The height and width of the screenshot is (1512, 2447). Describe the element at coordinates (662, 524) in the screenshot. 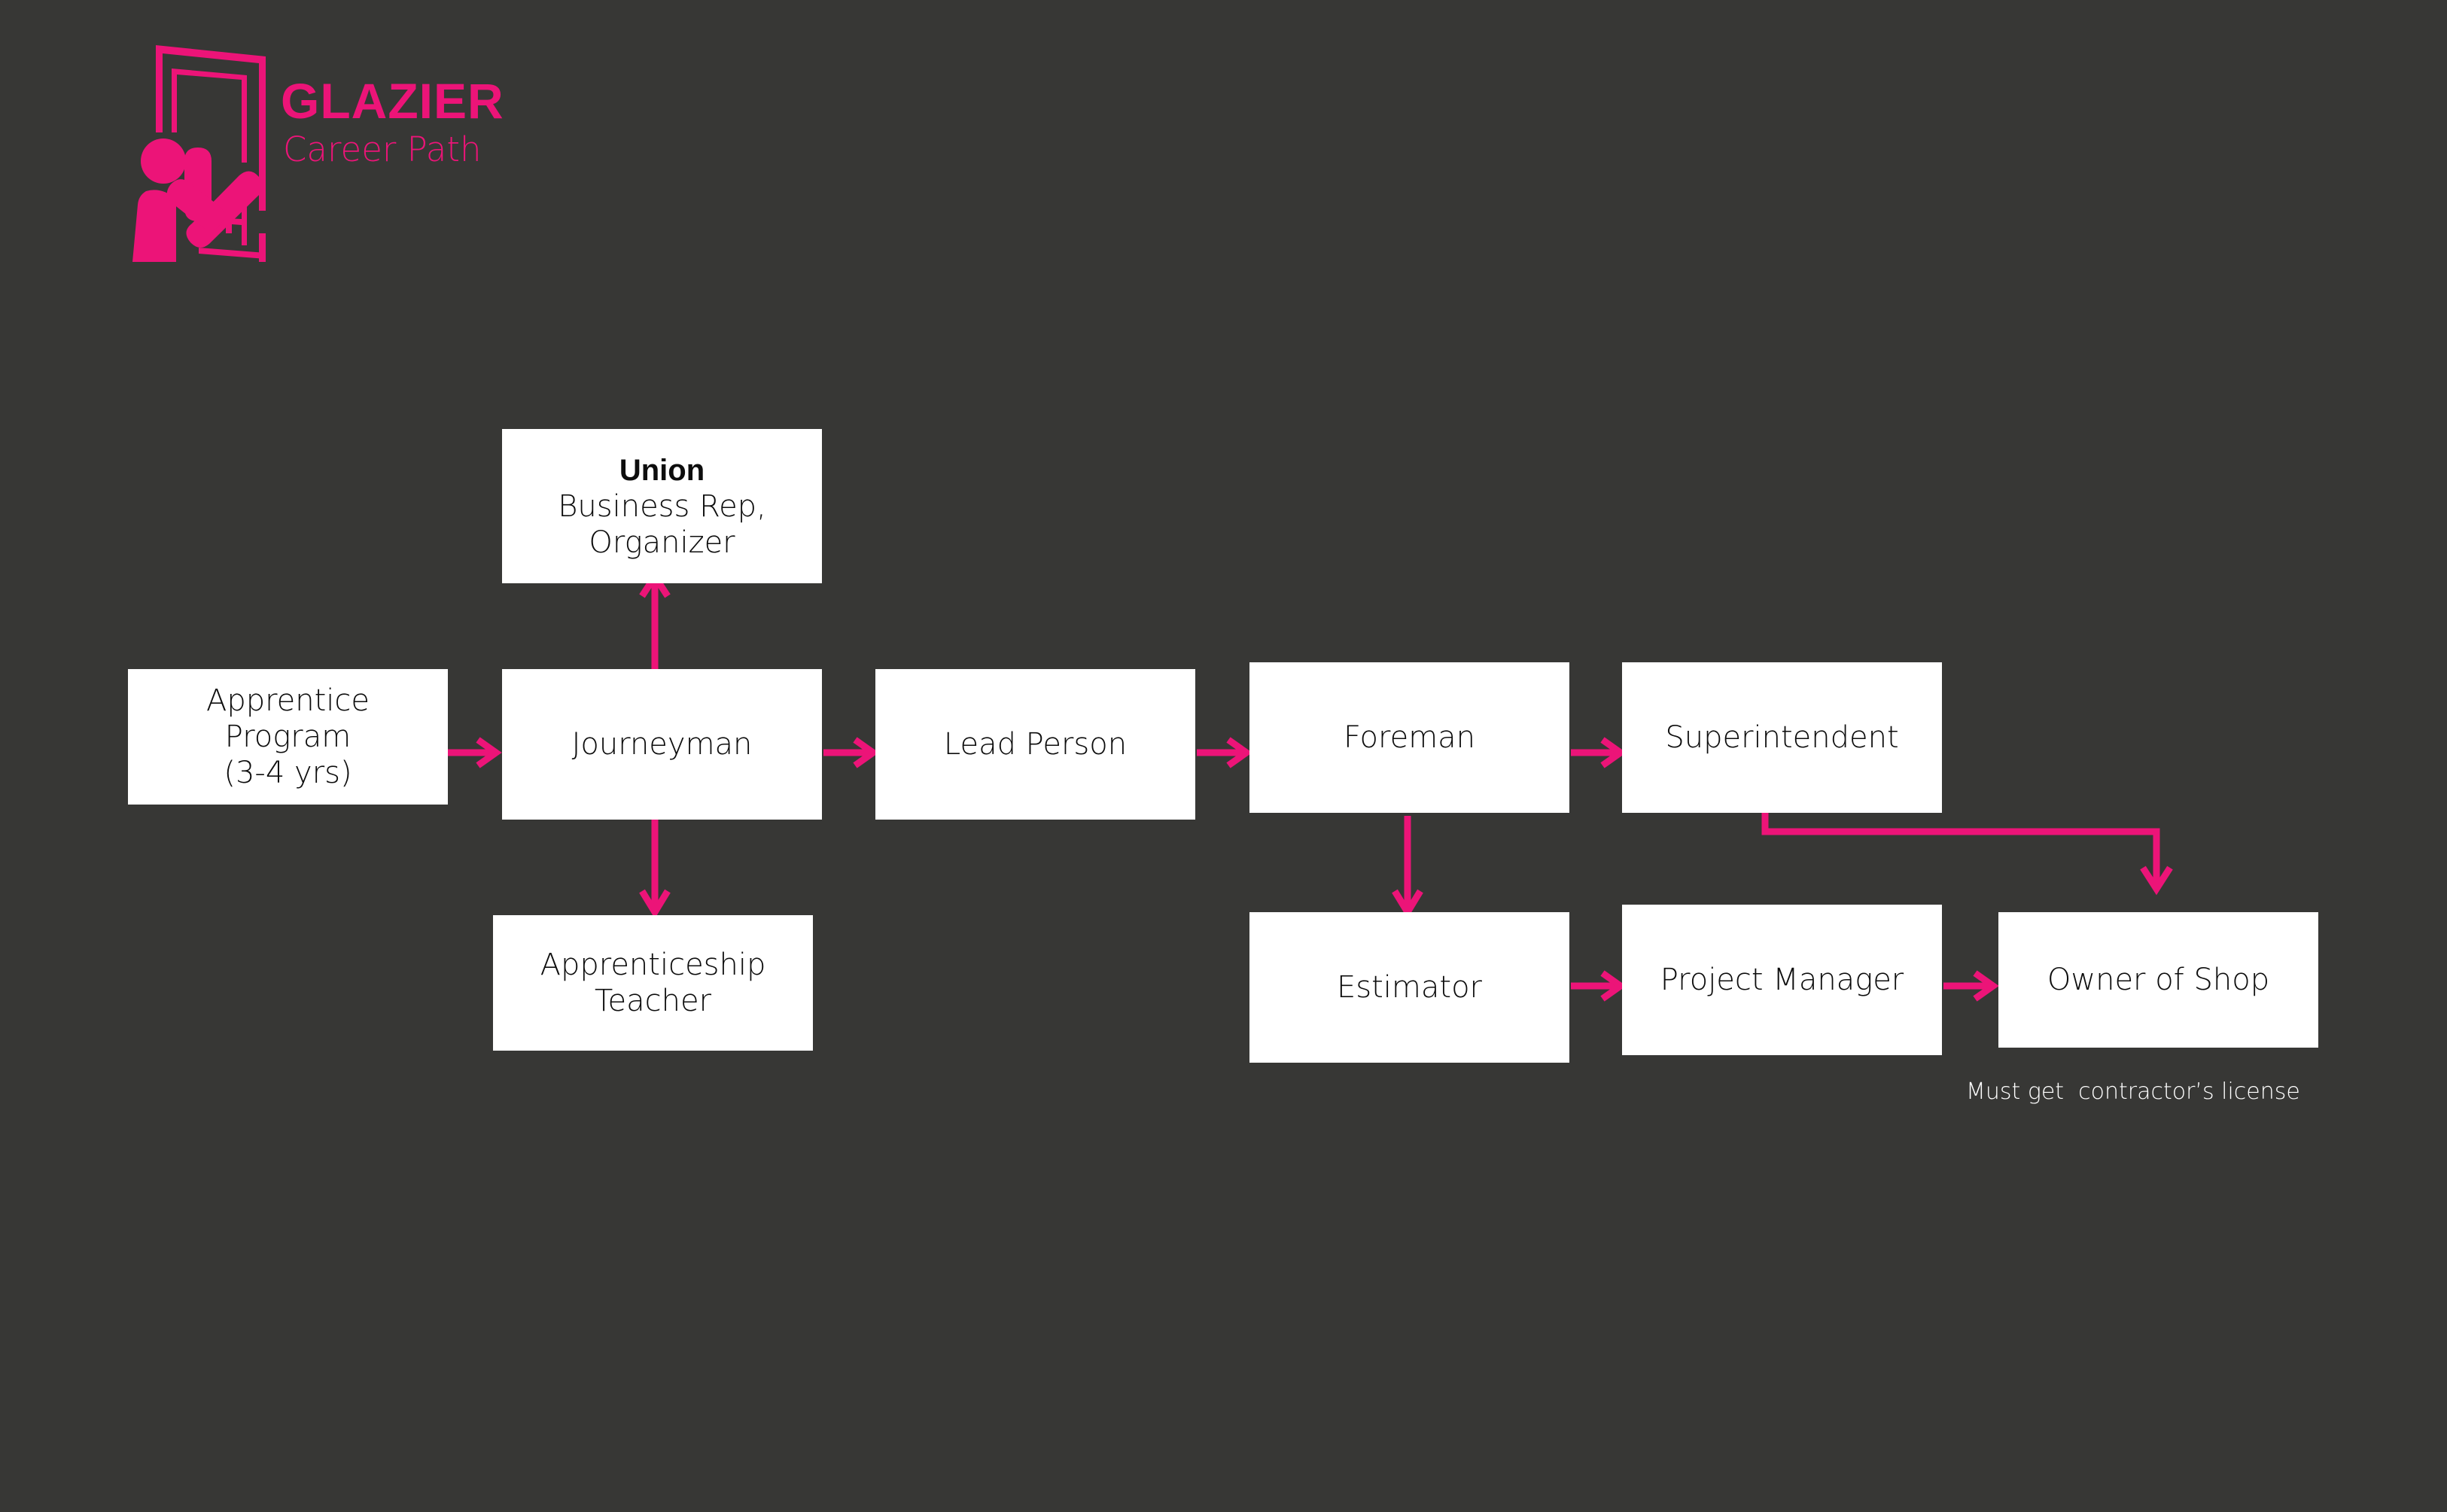

I see `node-union-label: Business Rep, Organizer` at that location.